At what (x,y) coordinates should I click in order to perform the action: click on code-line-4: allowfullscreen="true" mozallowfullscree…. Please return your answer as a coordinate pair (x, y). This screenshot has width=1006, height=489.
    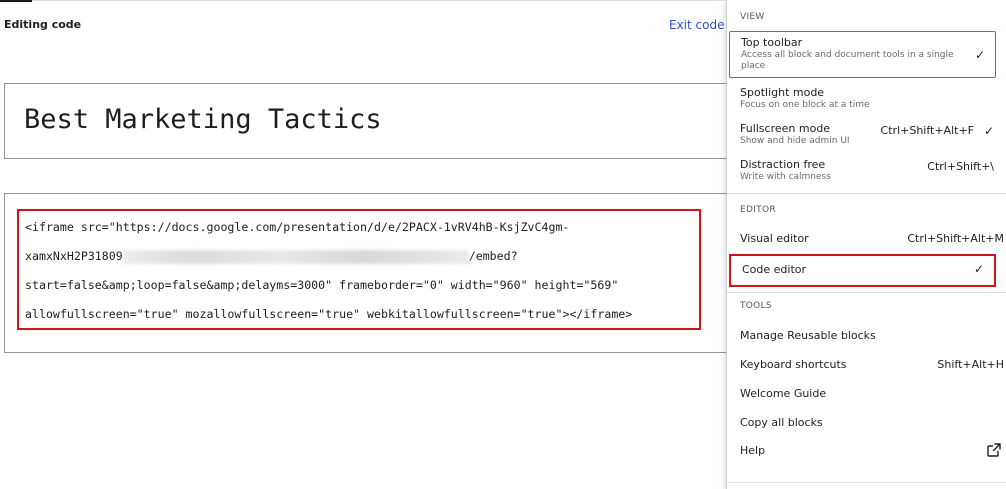
    Looking at the image, I should click on (329, 314).